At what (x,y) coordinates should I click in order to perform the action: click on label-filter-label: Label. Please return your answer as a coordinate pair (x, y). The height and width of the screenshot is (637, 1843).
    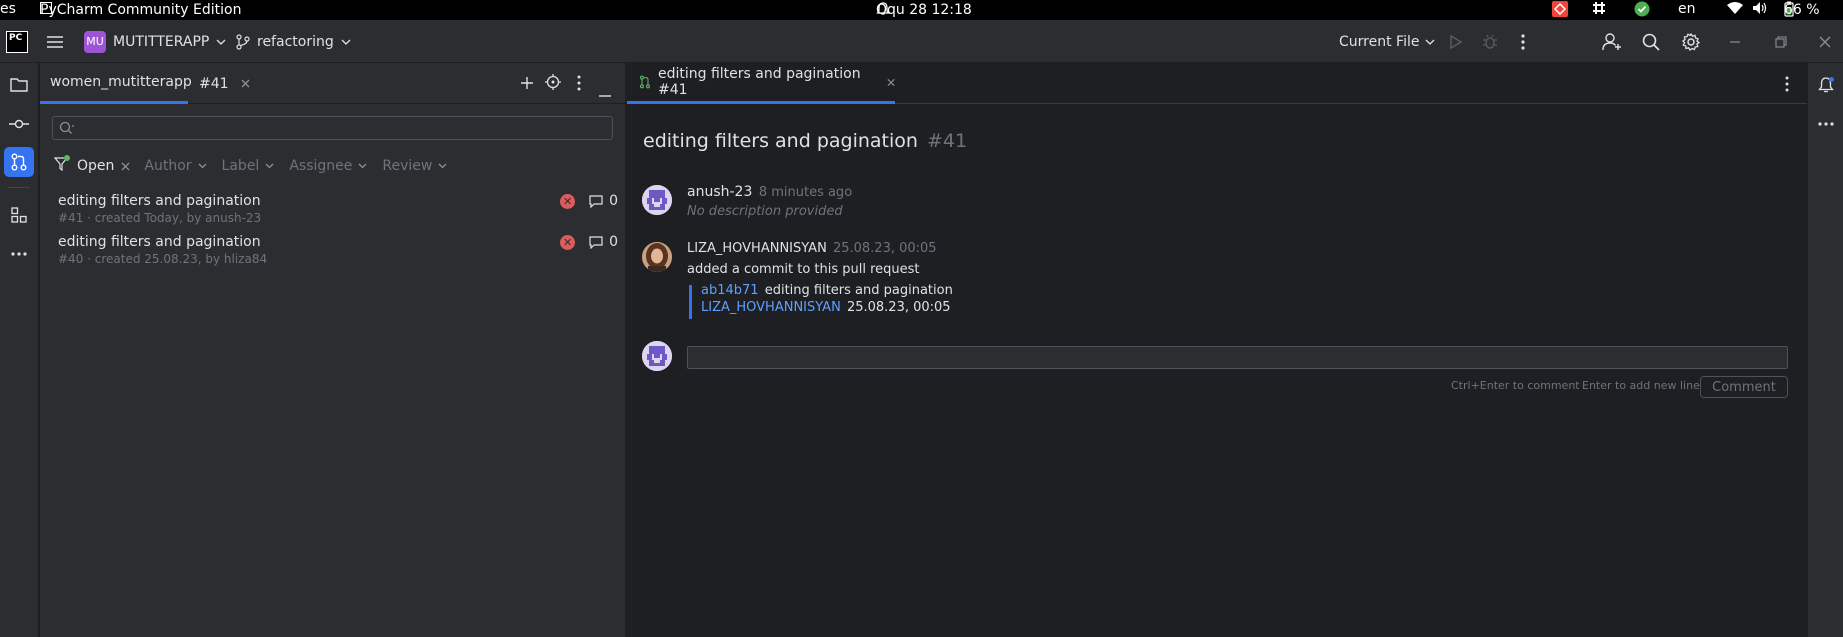
    Looking at the image, I should click on (240, 166).